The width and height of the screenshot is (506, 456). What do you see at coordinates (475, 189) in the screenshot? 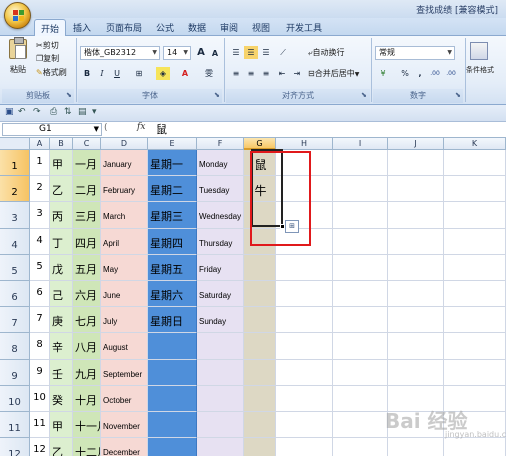
I see `cell-k2` at bounding box center [475, 189].